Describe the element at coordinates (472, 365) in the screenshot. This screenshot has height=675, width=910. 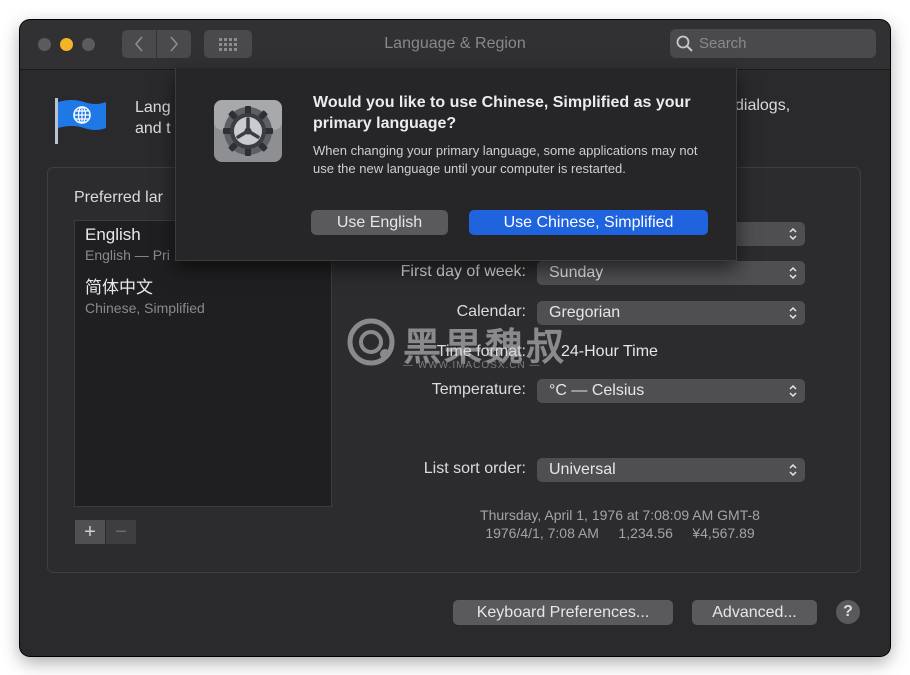
I see `watermark-url: — WWW.IMACOSX.CN —` at that location.